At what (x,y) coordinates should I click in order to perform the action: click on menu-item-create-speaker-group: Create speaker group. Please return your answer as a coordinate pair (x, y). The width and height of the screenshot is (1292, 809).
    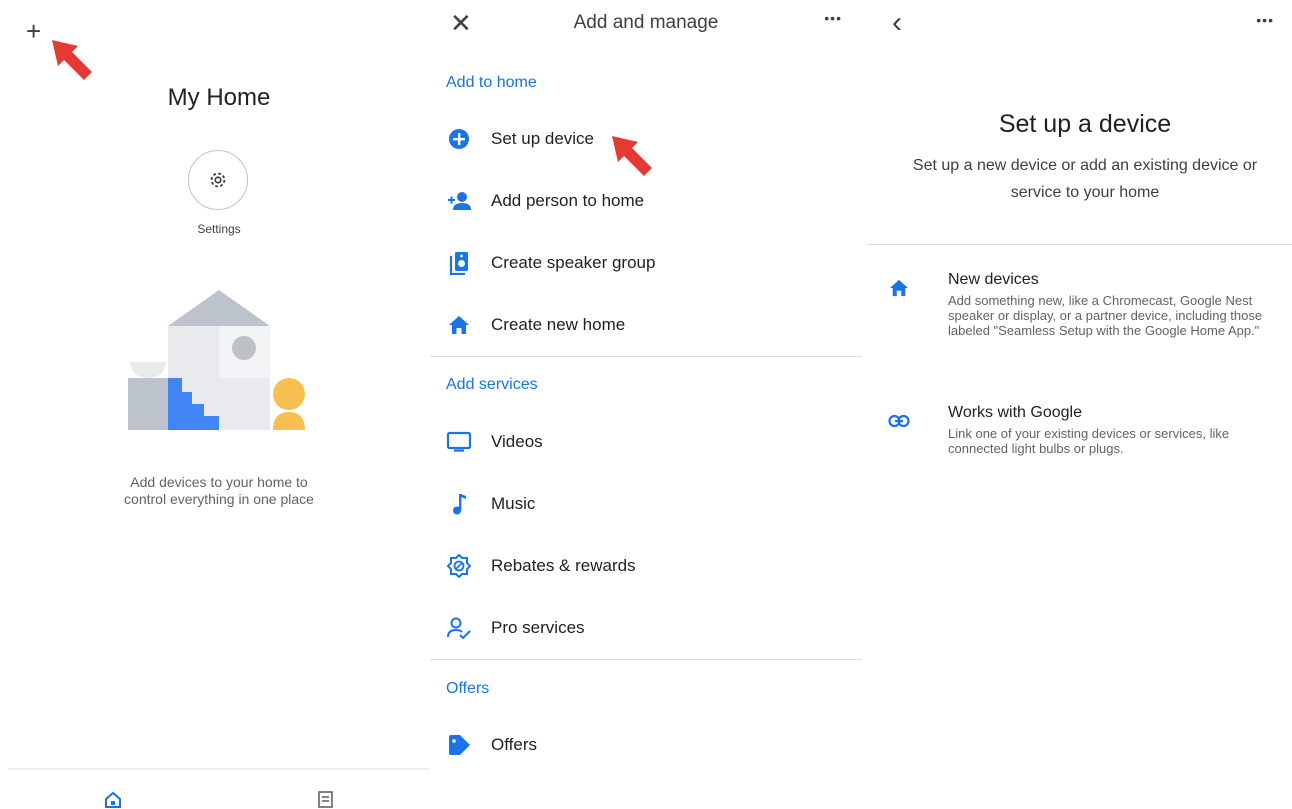
    Looking at the image, I should click on (646, 263).